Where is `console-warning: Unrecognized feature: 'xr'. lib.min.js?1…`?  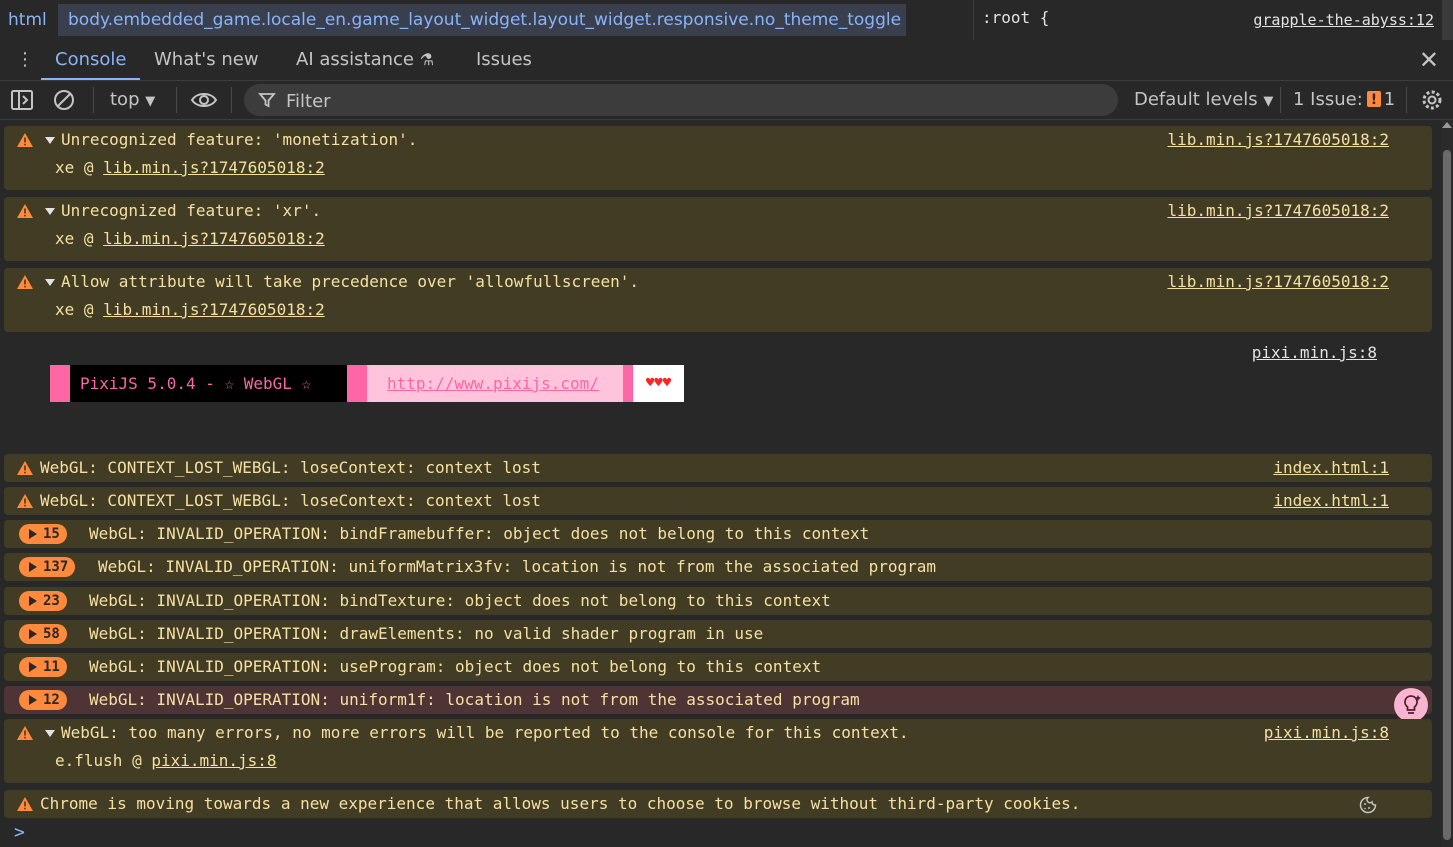 console-warning: Unrecognized feature: 'xr'. lib.min.js?1… is located at coordinates (718, 229).